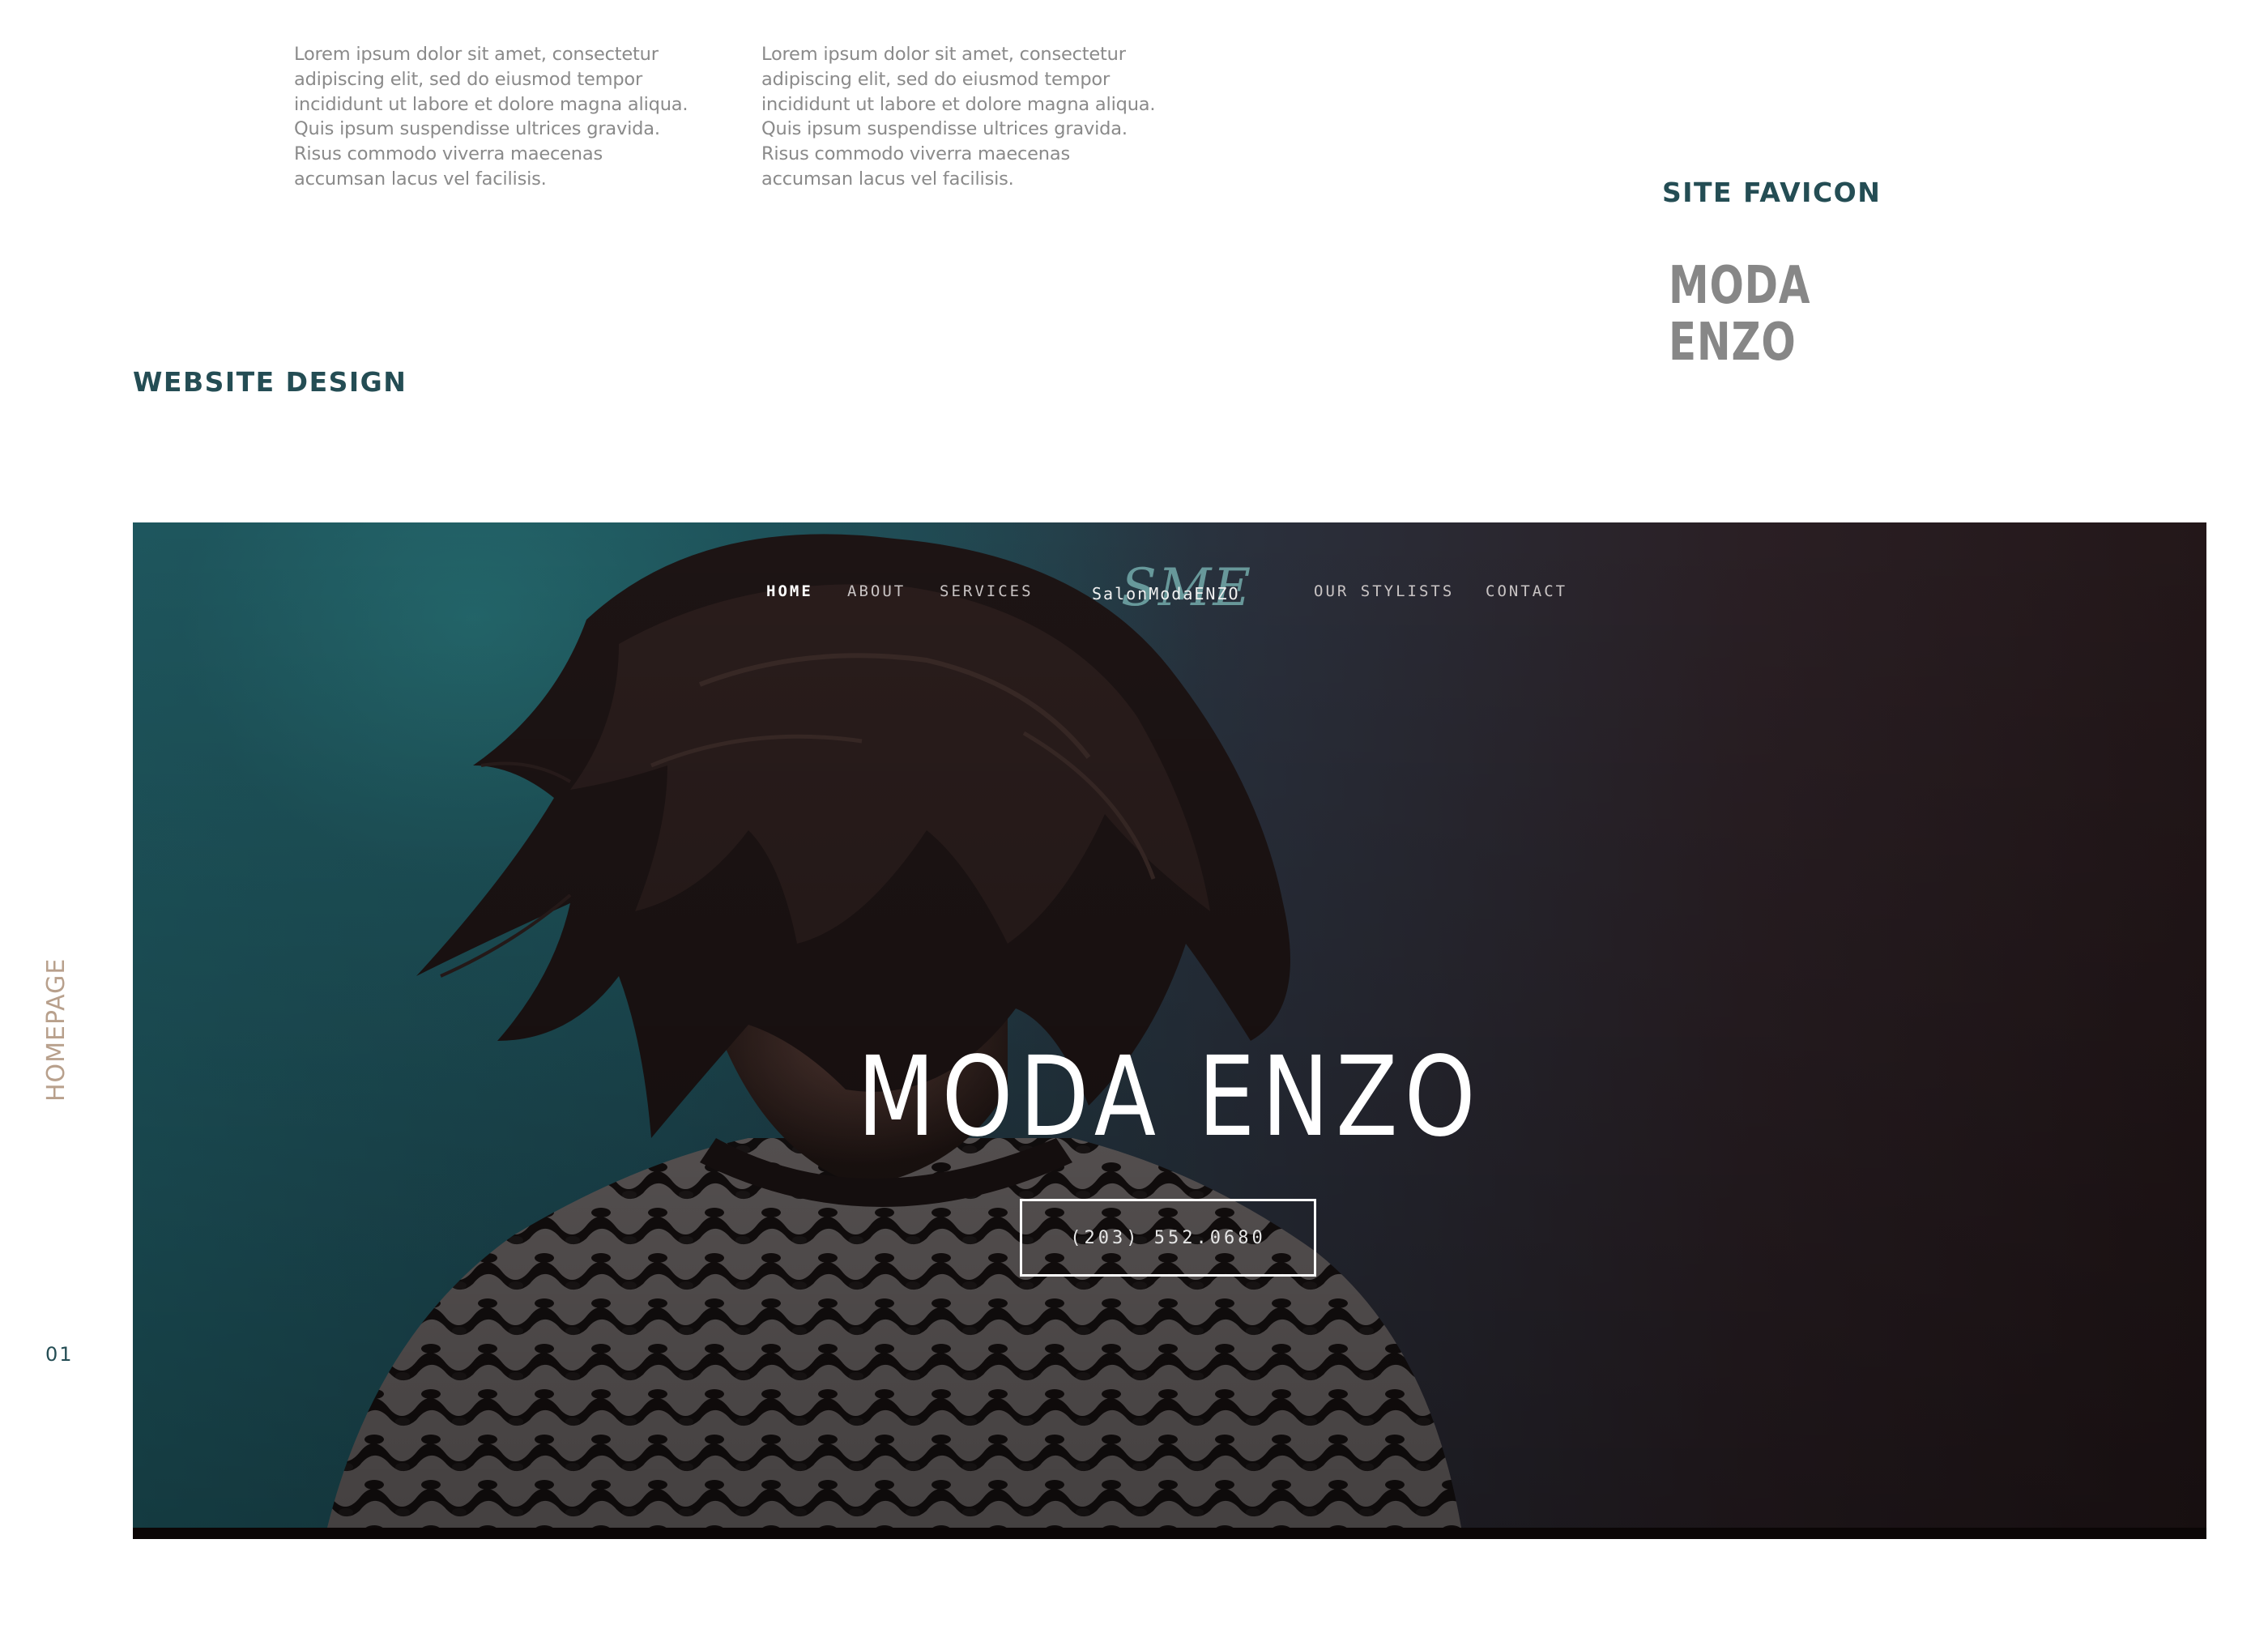  Describe the element at coordinates (1384, 591) in the screenshot. I see `nav-stylists-link: OUR STYLISTS` at that location.